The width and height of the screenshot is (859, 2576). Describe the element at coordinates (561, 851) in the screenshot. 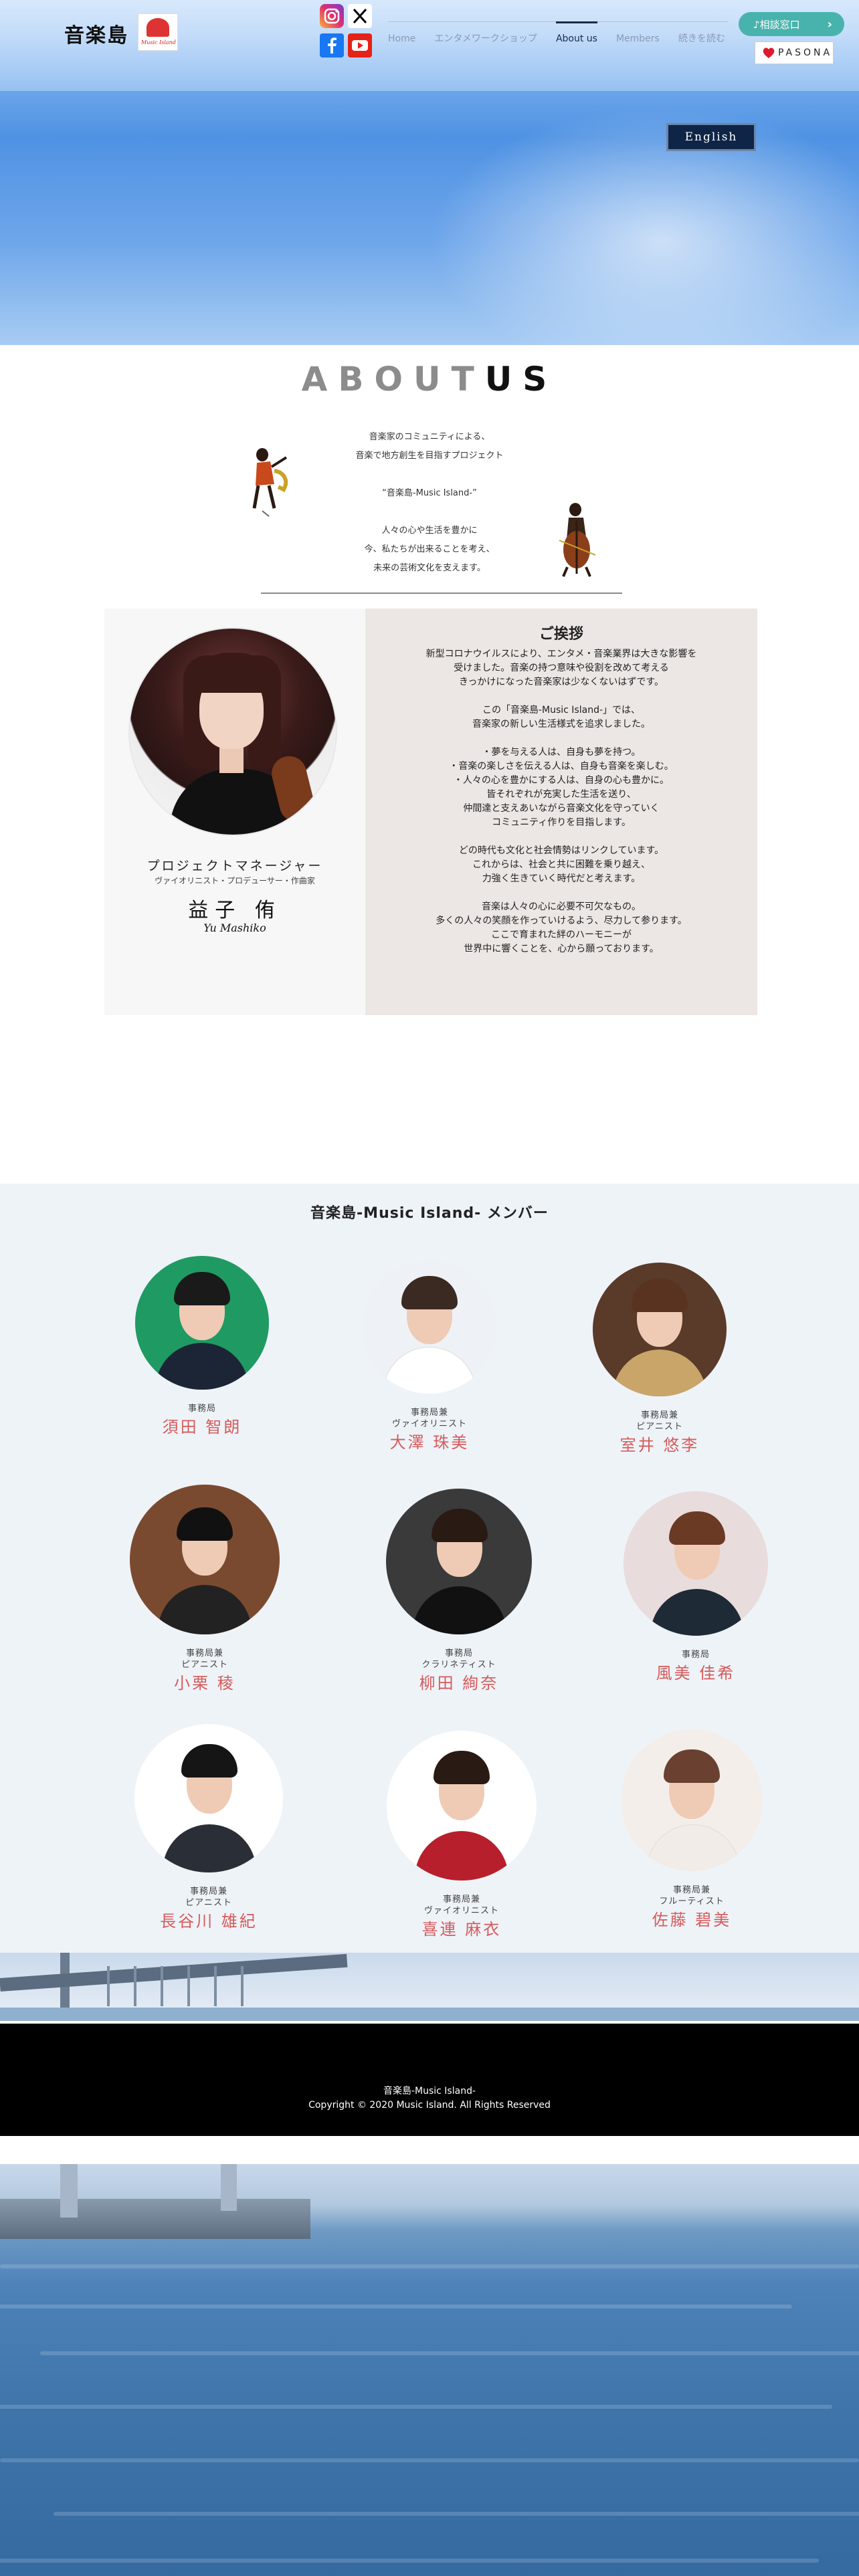

I see `greeting-line: どの時代も文化と社会情勢はリンクしています。` at that location.